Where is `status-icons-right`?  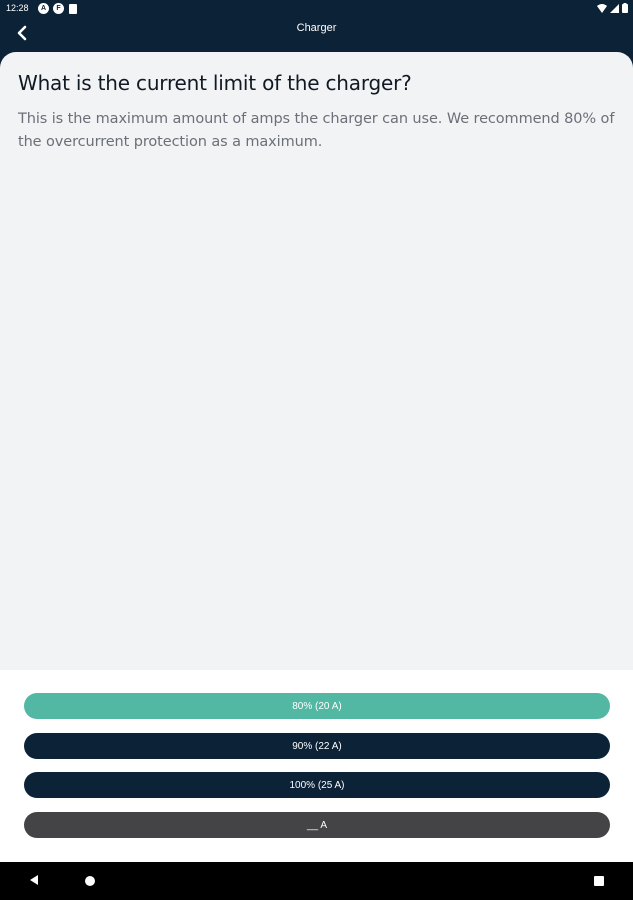
status-icons-right is located at coordinates (612, 8).